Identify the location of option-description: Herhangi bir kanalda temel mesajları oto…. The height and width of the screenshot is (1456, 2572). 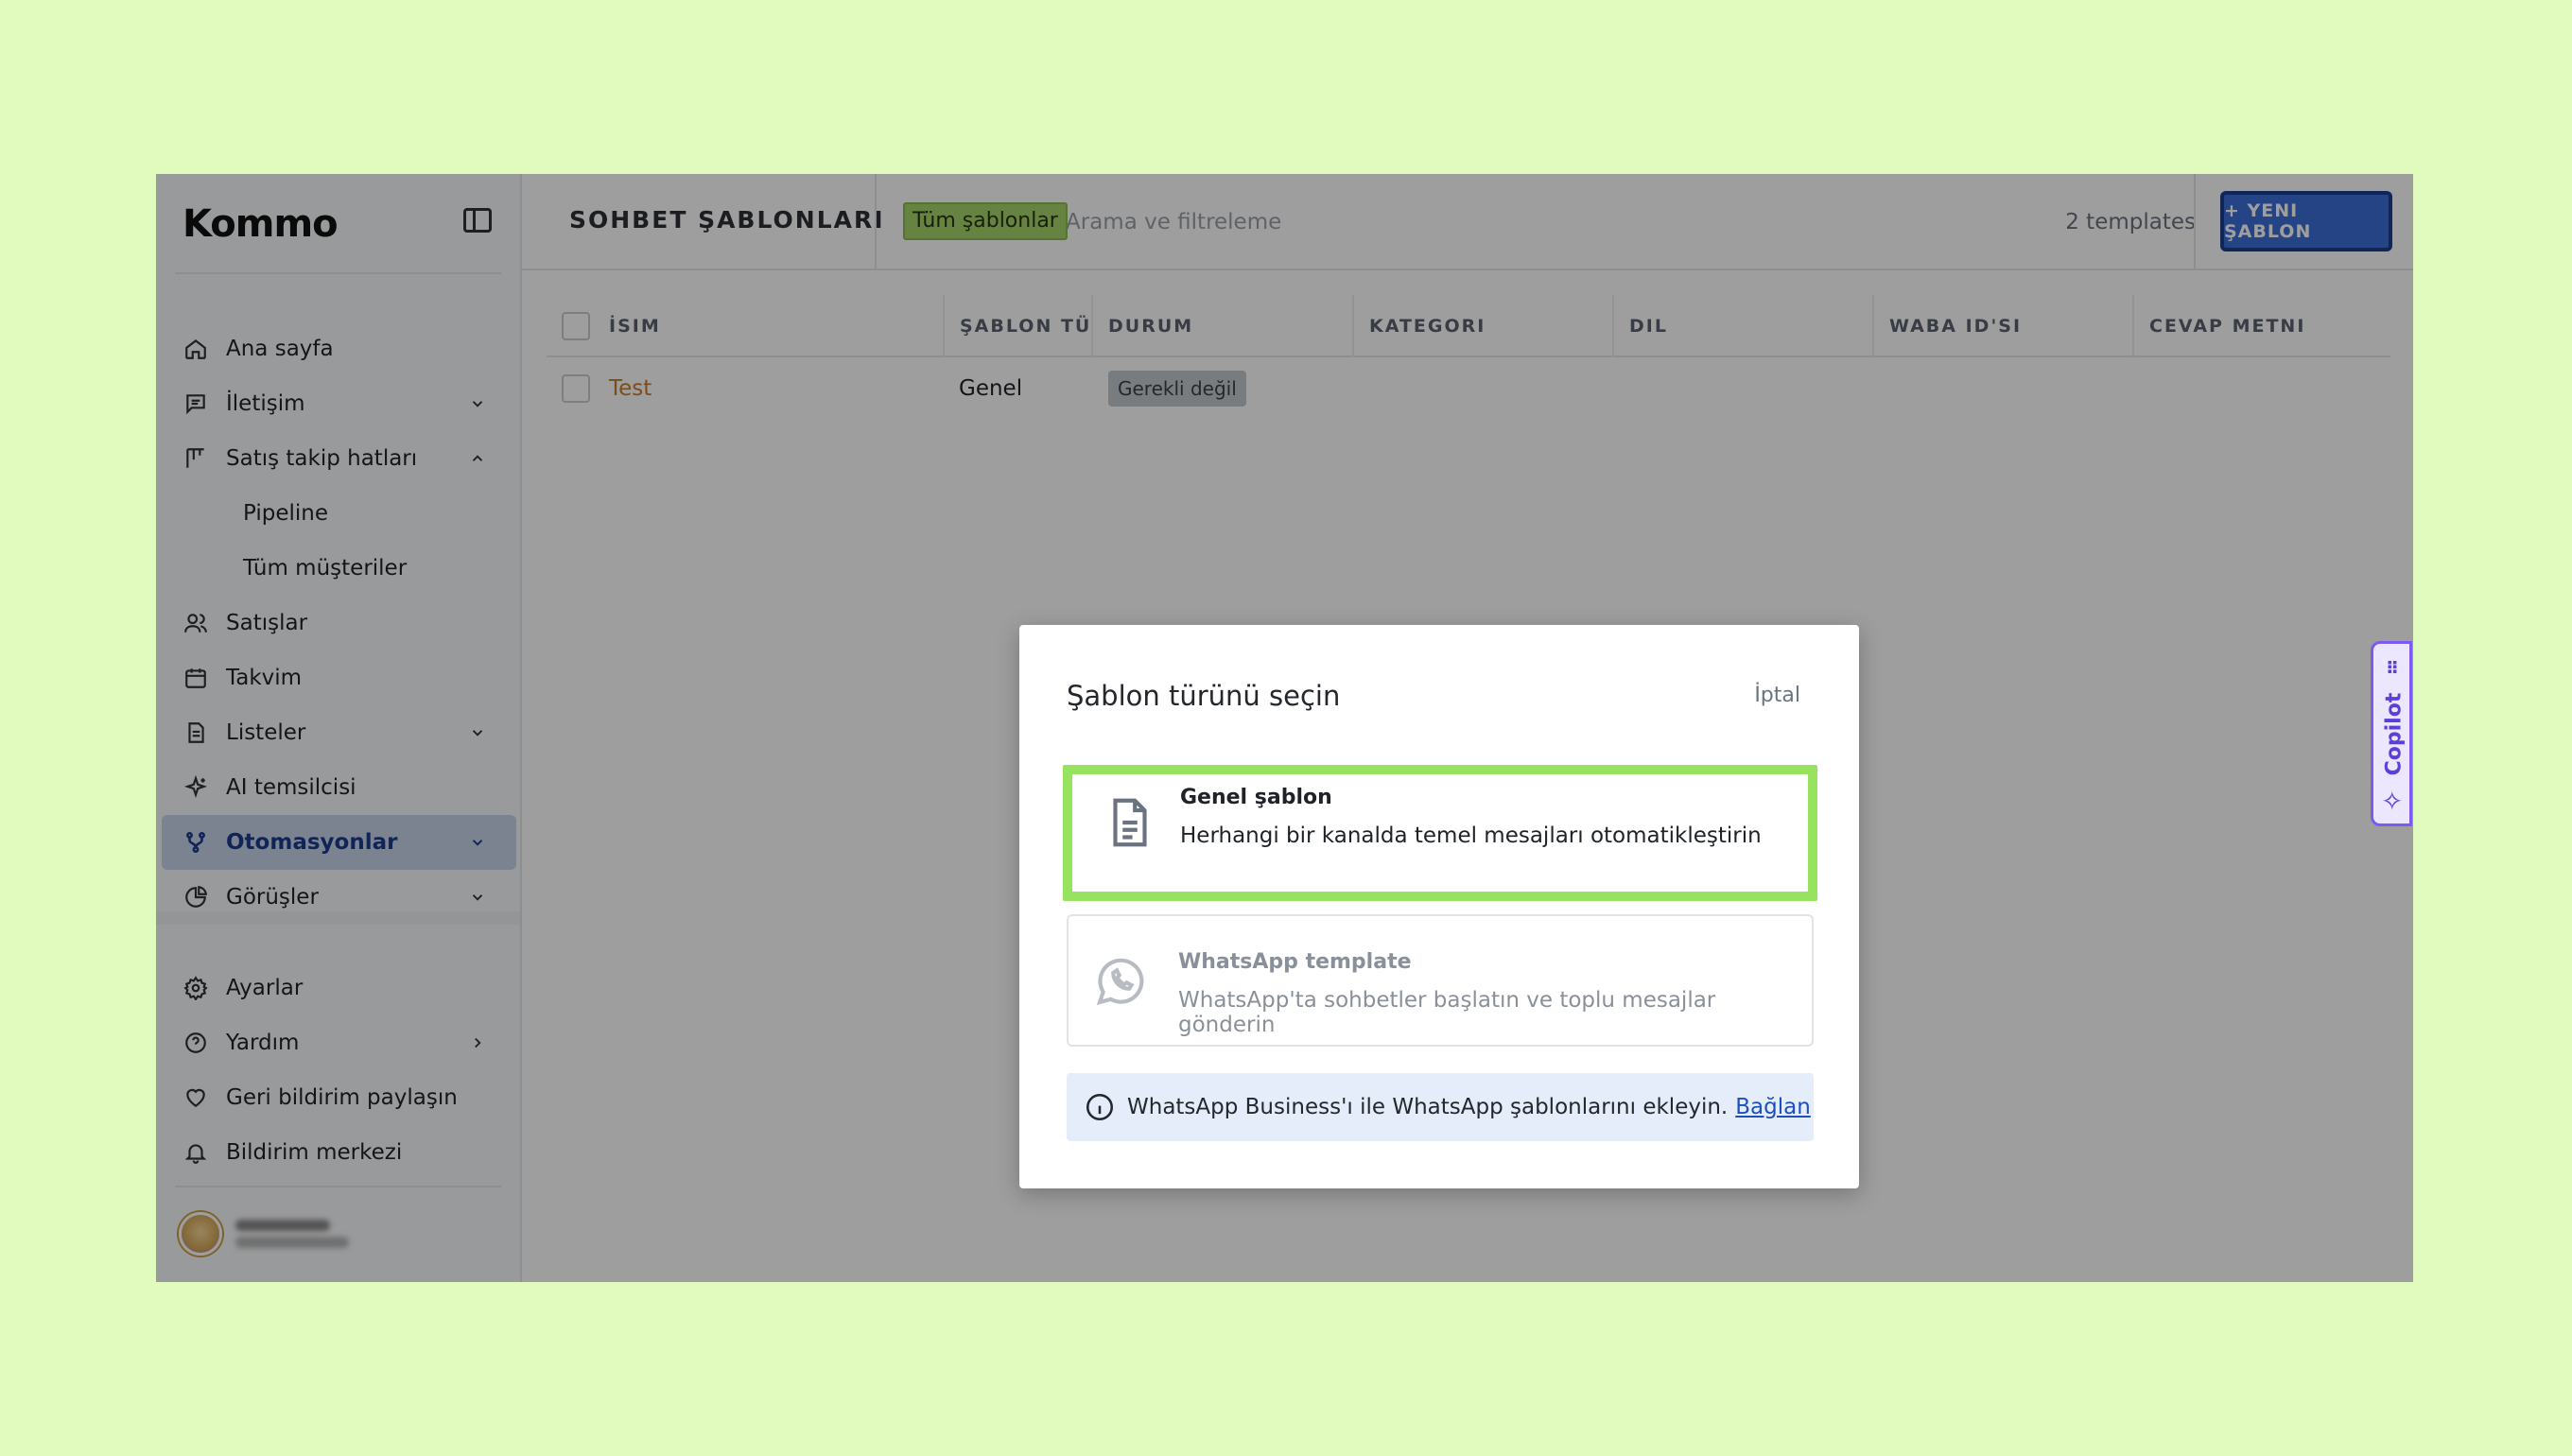
(1471, 835).